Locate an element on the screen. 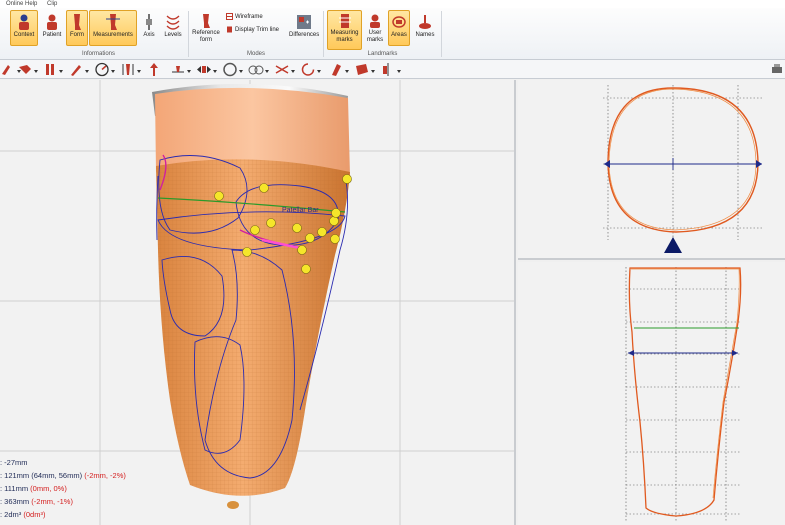 The image size is (785, 525). patient-icon is located at coordinates (52, 22).